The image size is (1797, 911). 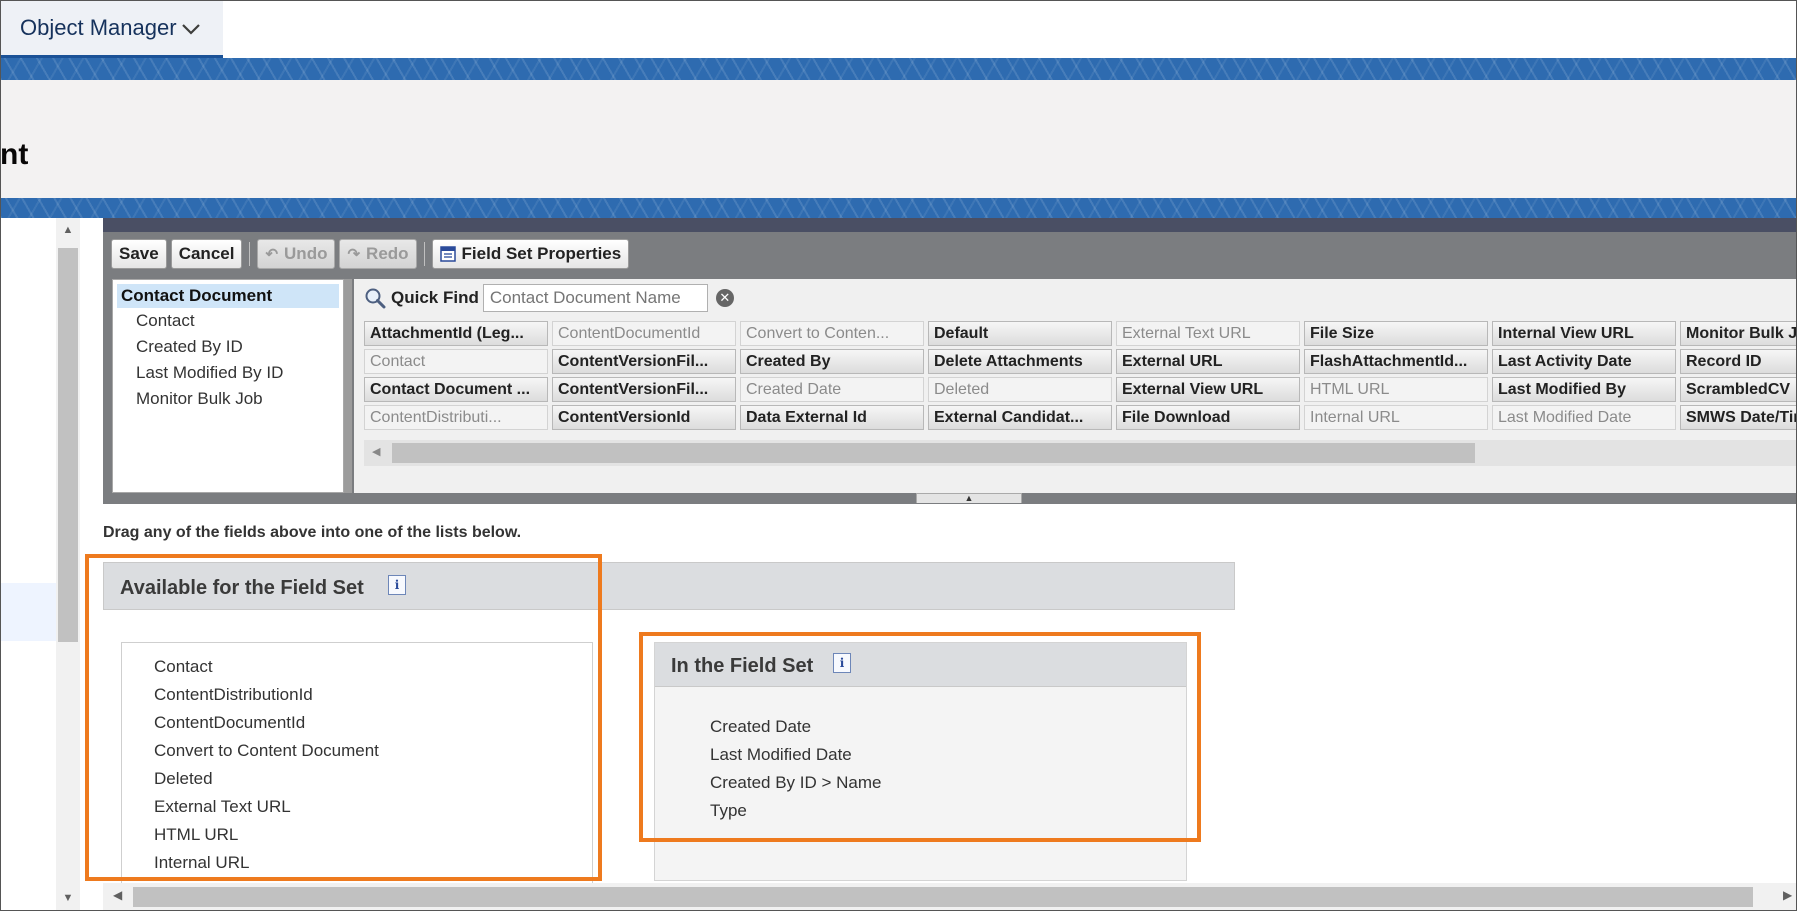 I want to click on field-palette-item: Default, so click(x=1020, y=333).